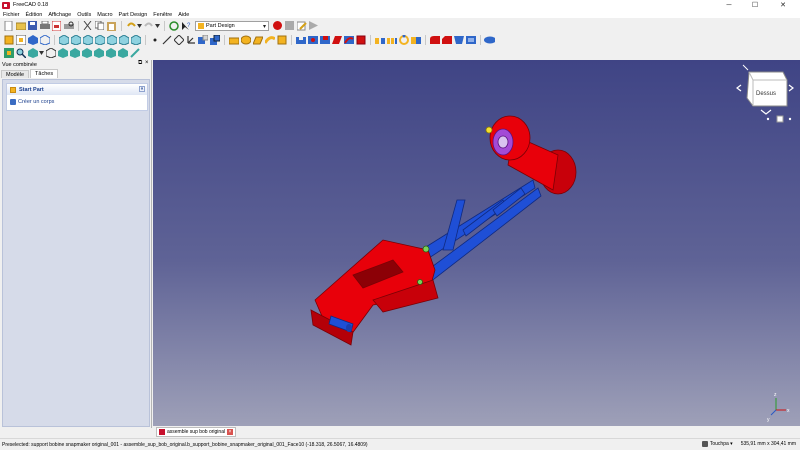  Describe the element at coordinates (312, 39) in the screenshot. I see `hole-icon` at that location.